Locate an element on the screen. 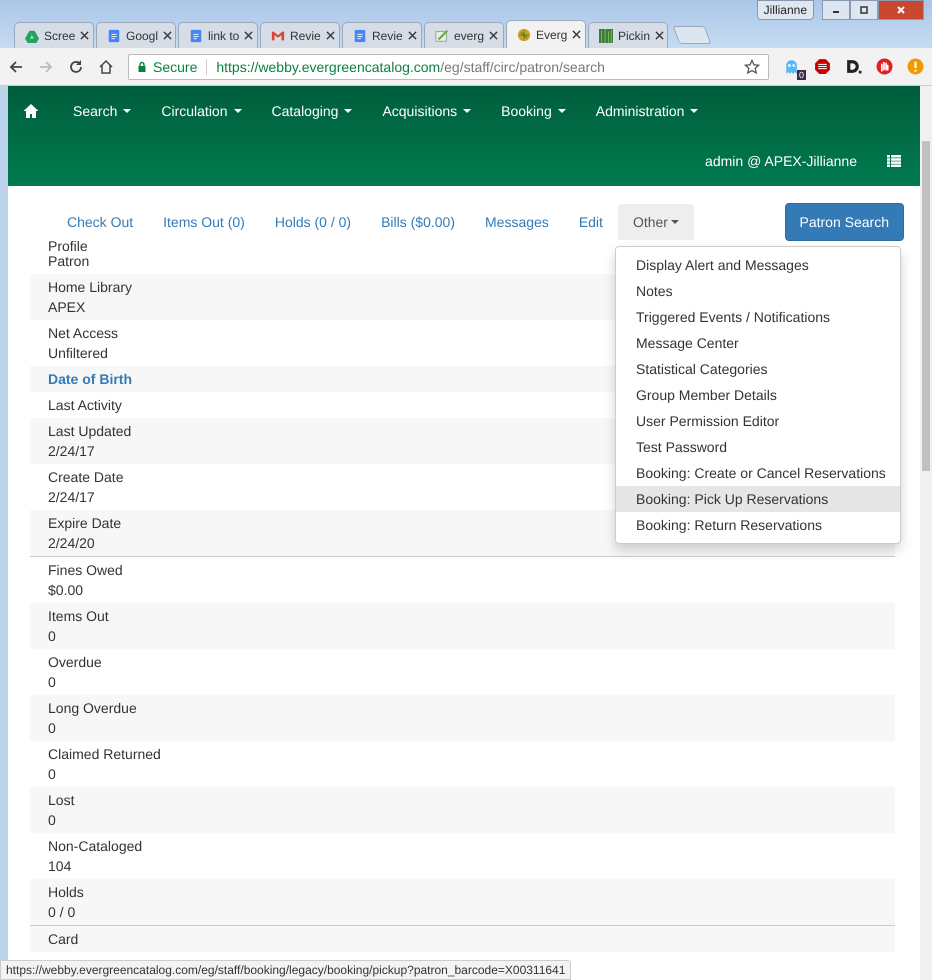 The height and width of the screenshot is (980, 932). menu-item: Group Member Details is located at coordinates (758, 395).